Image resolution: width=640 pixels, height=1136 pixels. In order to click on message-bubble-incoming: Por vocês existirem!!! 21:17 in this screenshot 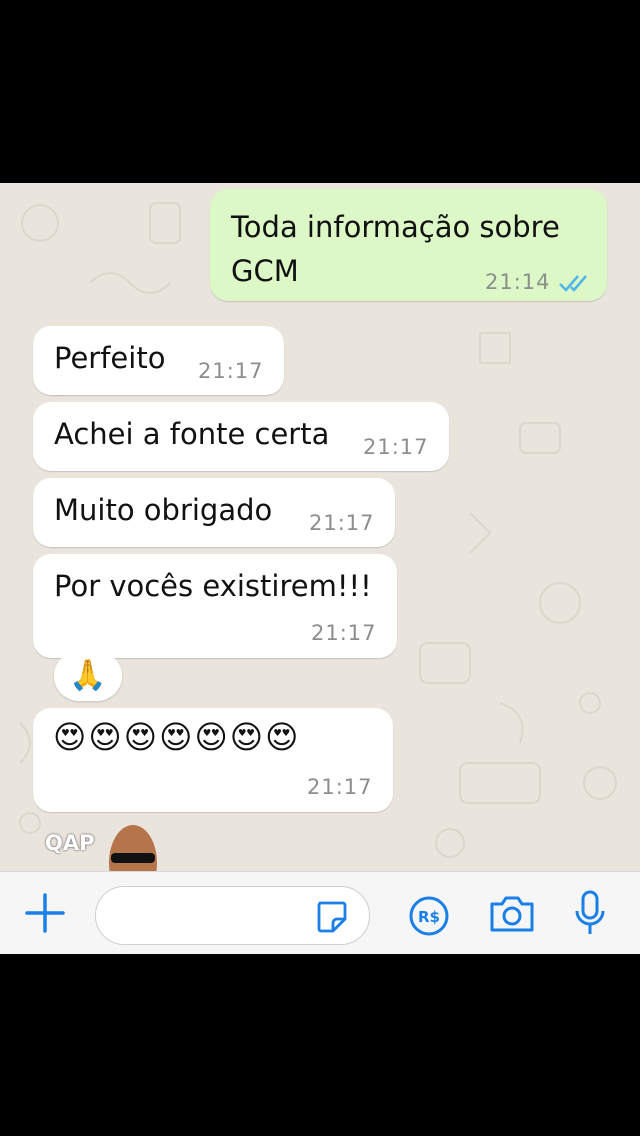, I will do `click(215, 606)`.